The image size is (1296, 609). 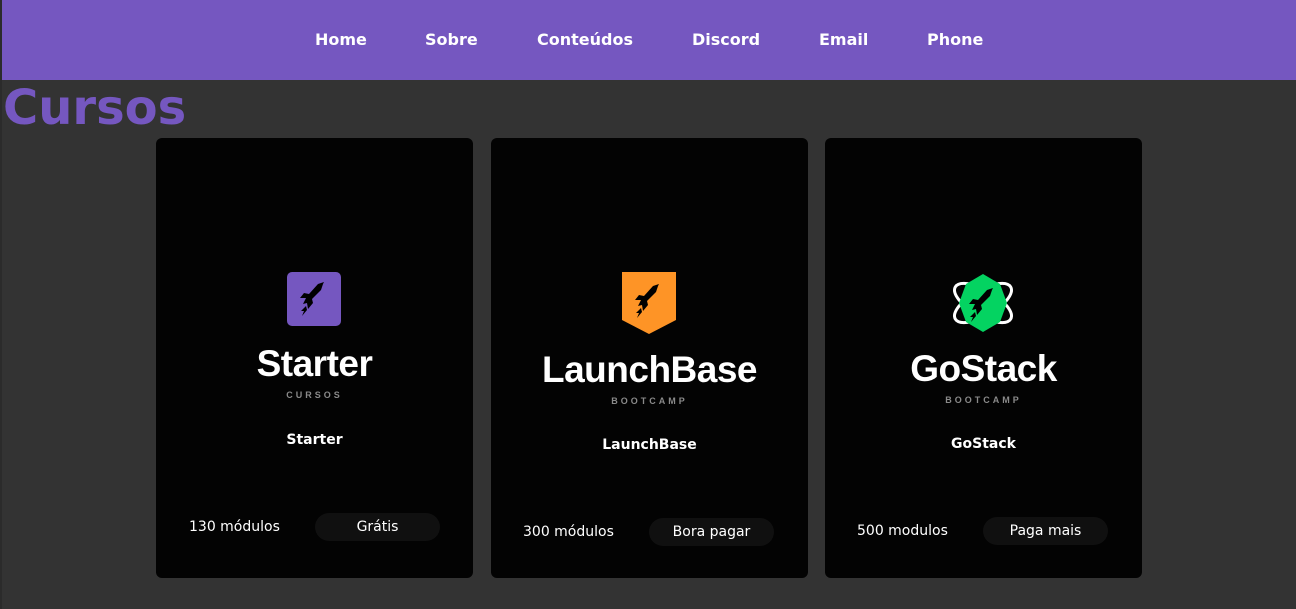 What do you see at coordinates (843, 40) in the screenshot?
I see `nav-link-email: Email` at bounding box center [843, 40].